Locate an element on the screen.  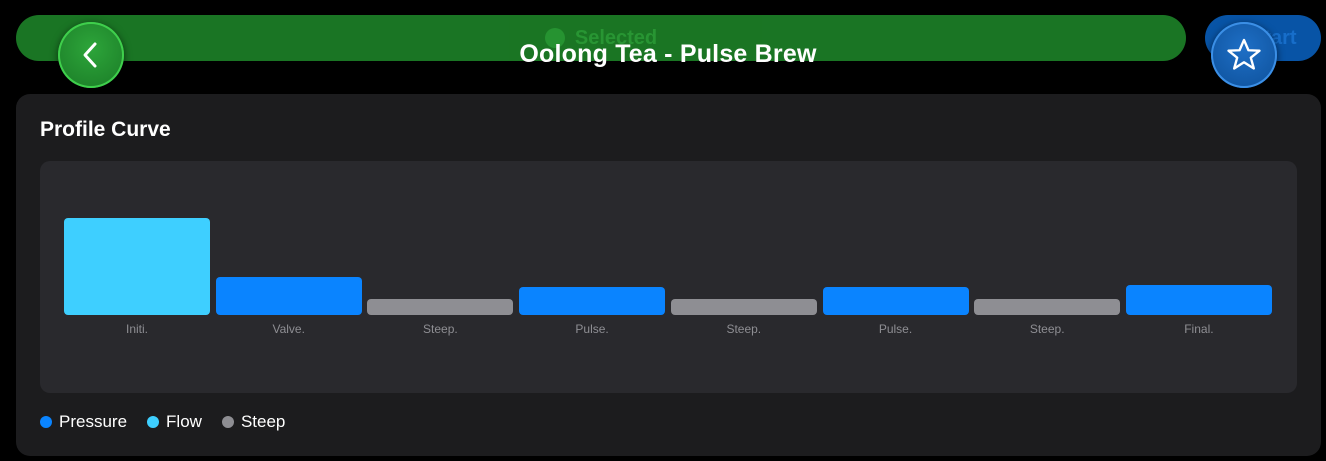
legend-label: Pressure is located at coordinates (93, 421).